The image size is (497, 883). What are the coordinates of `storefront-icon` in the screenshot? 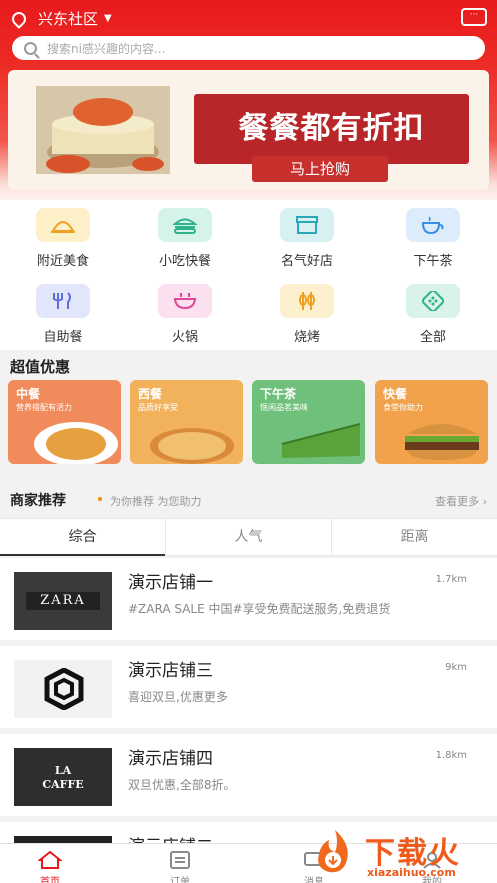 It's located at (307, 225).